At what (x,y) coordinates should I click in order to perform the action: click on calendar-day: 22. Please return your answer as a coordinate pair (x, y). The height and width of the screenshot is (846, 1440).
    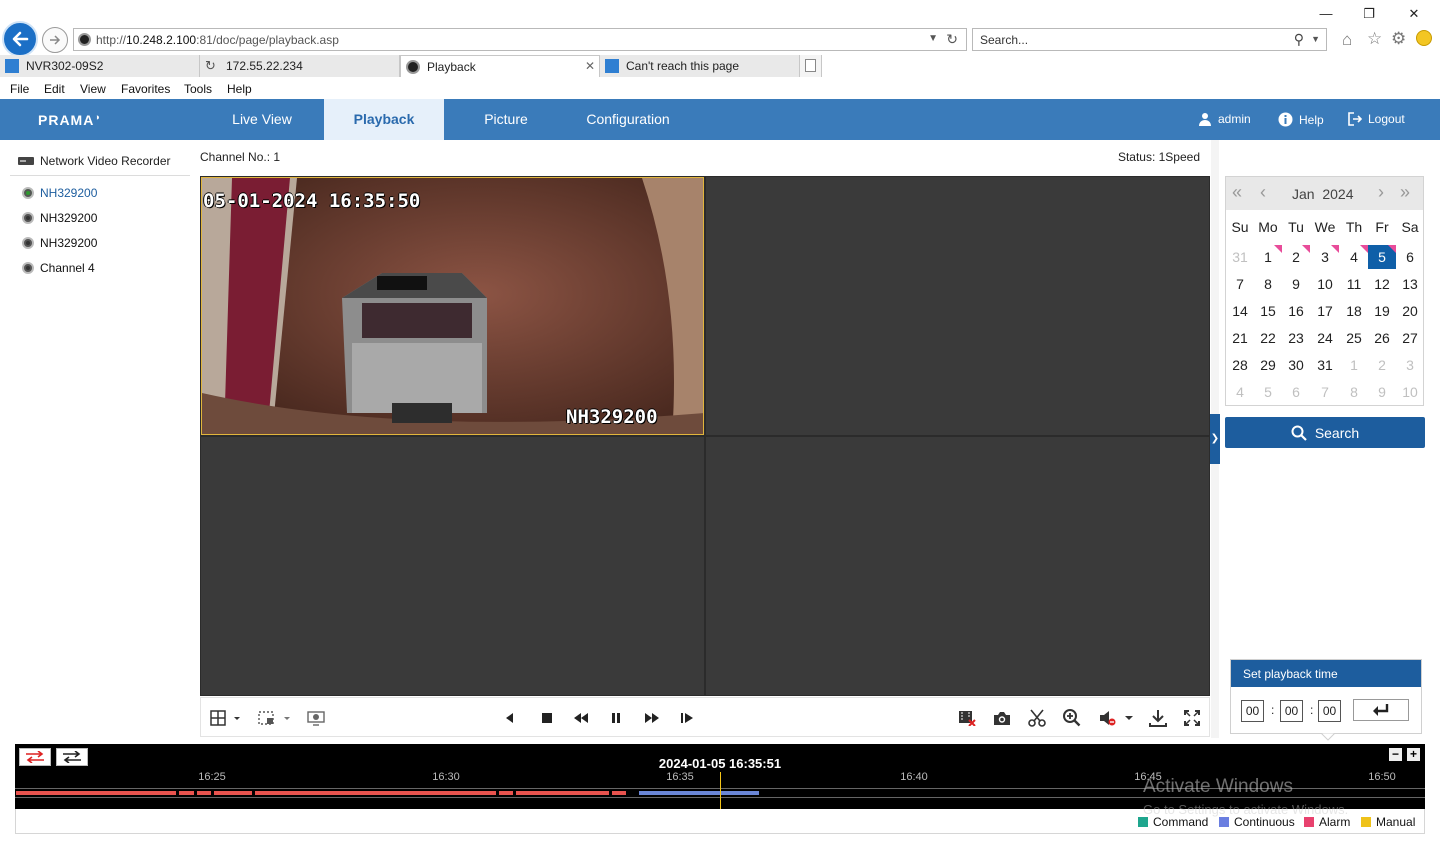
    Looking at the image, I should click on (1268, 338).